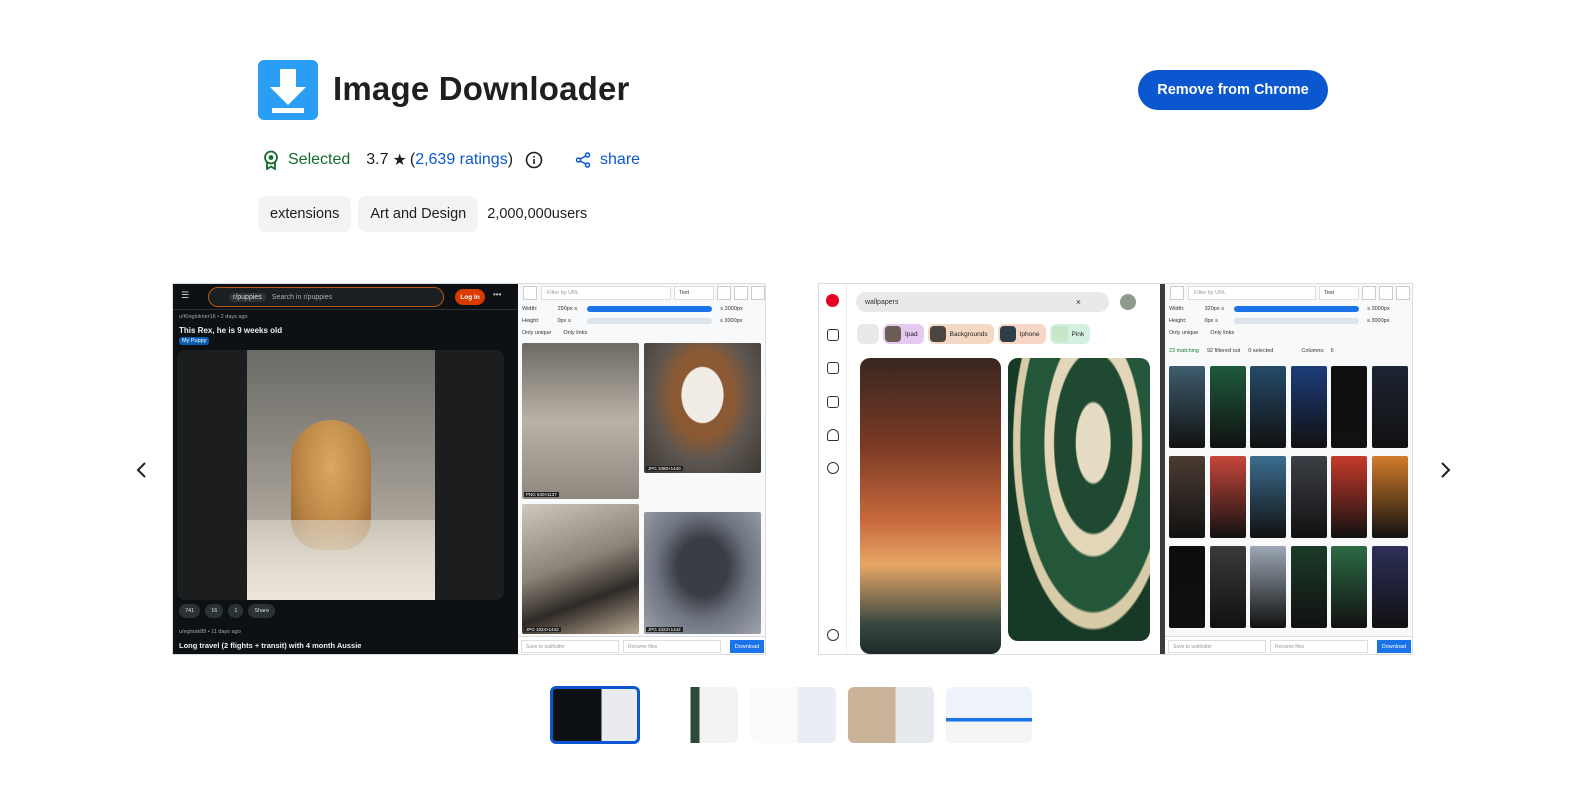  I want to click on info-icon, so click(534, 160).